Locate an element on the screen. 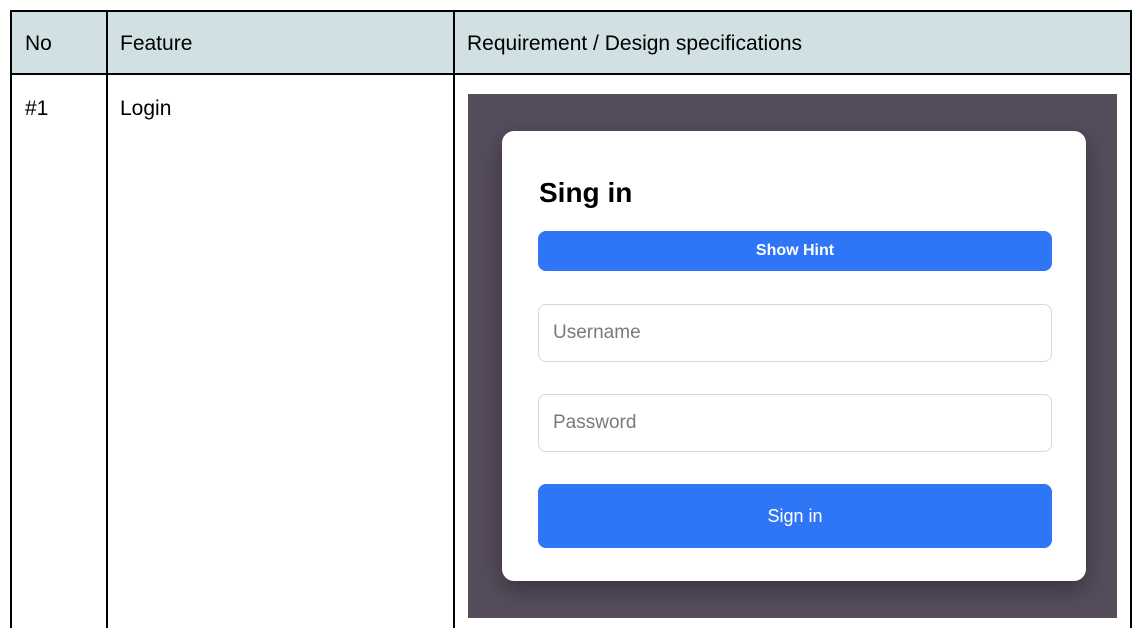 The image size is (1137, 628). header-requirement: Requirement / Design specifications is located at coordinates (634, 43).